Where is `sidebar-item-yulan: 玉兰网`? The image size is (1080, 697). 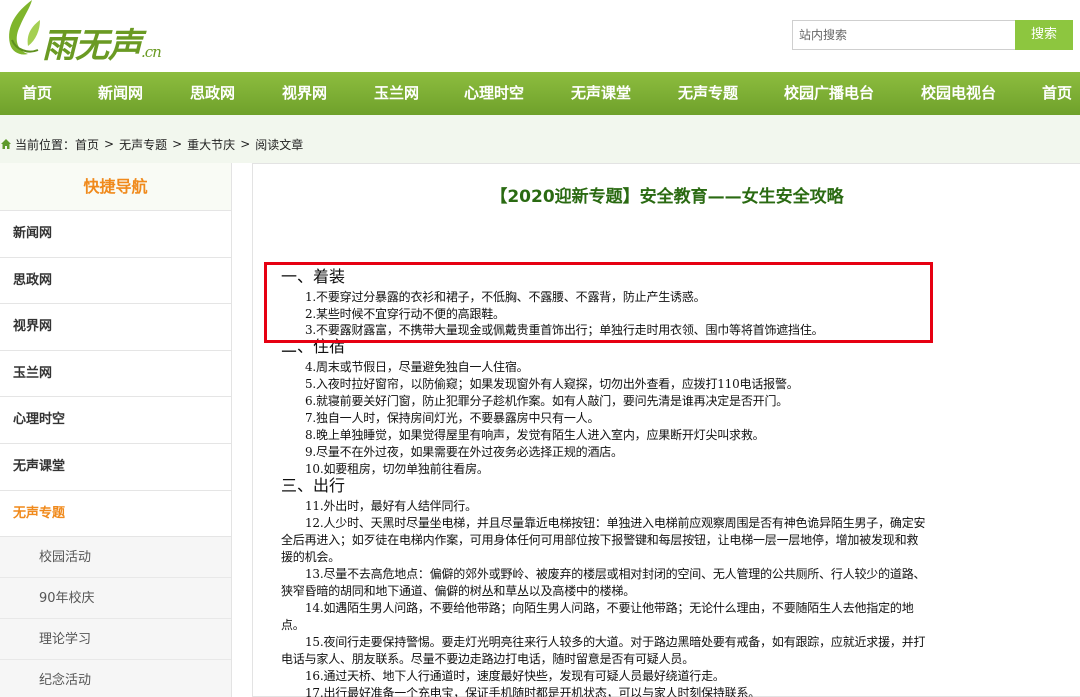 sidebar-item-yulan: 玉兰网 is located at coordinates (115, 374).